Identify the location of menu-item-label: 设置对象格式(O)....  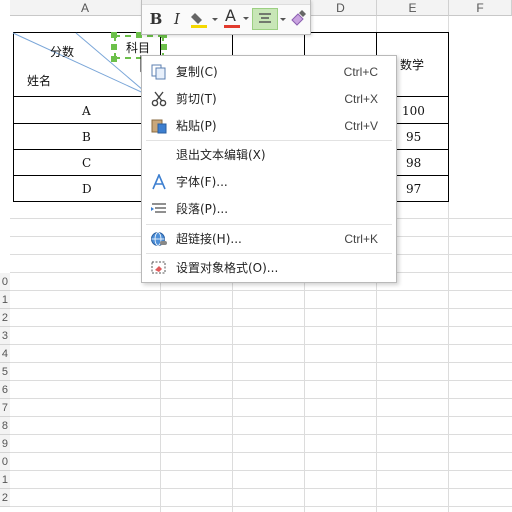
(227, 268).